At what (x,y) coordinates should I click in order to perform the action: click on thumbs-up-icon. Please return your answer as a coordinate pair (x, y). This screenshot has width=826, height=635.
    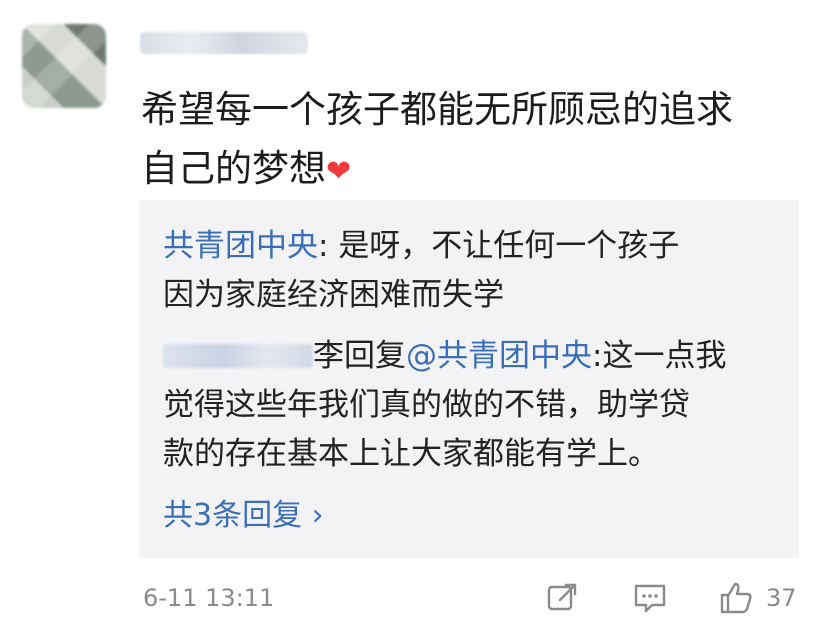
    Looking at the image, I should click on (736, 598).